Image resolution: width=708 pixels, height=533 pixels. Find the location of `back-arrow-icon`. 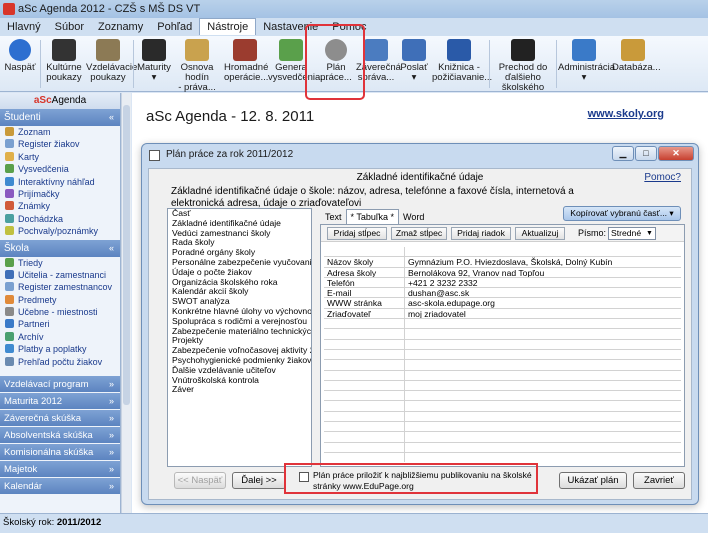

back-arrow-icon is located at coordinates (20, 50).